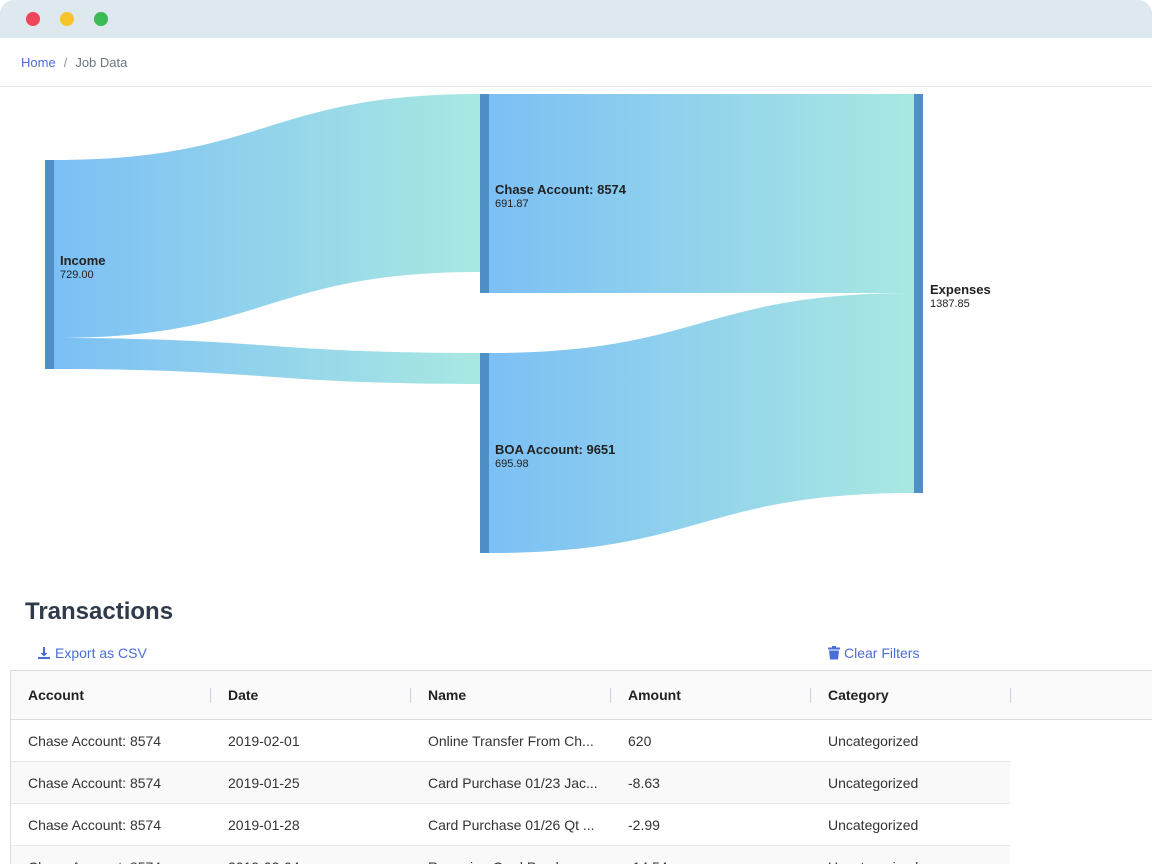  Describe the element at coordinates (484, 453) in the screenshot. I see `sankey-node-boa` at that location.